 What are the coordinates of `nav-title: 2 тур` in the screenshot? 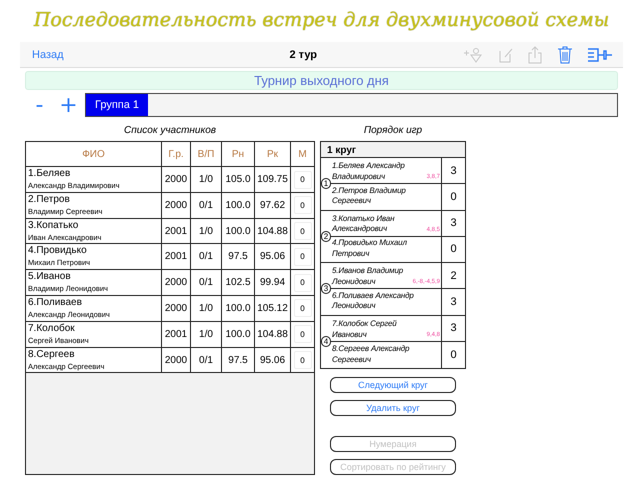 It's located at (303, 54).